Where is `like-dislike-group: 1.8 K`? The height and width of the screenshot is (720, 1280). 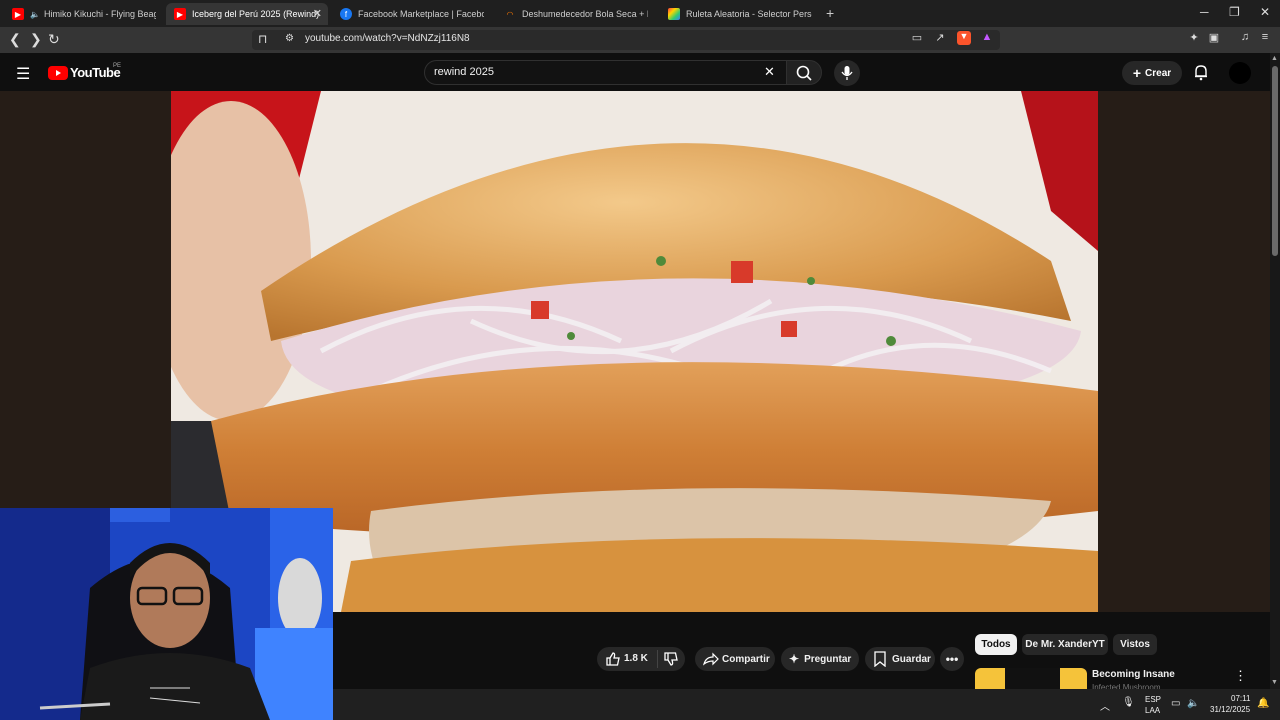
like-dislike-group: 1.8 K is located at coordinates (641, 659).